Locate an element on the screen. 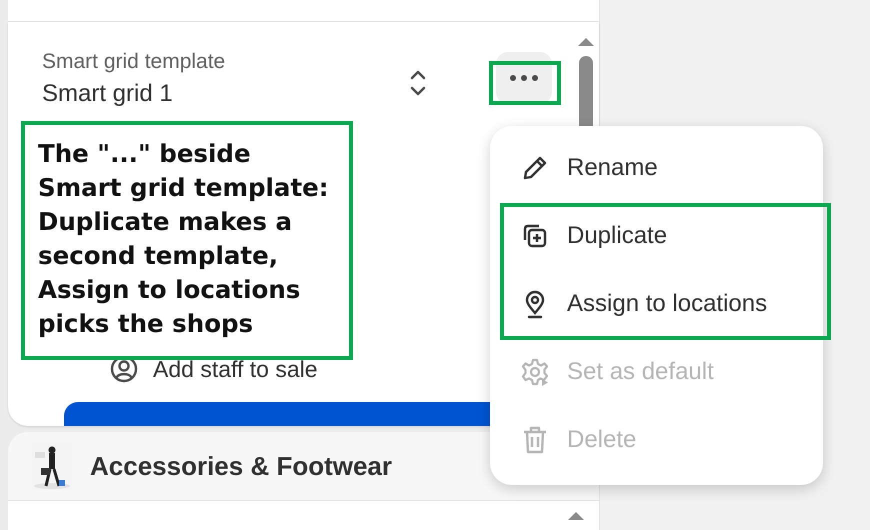 The width and height of the screenshot is (870, 530). more-icon is located at coordinates (524, 78).